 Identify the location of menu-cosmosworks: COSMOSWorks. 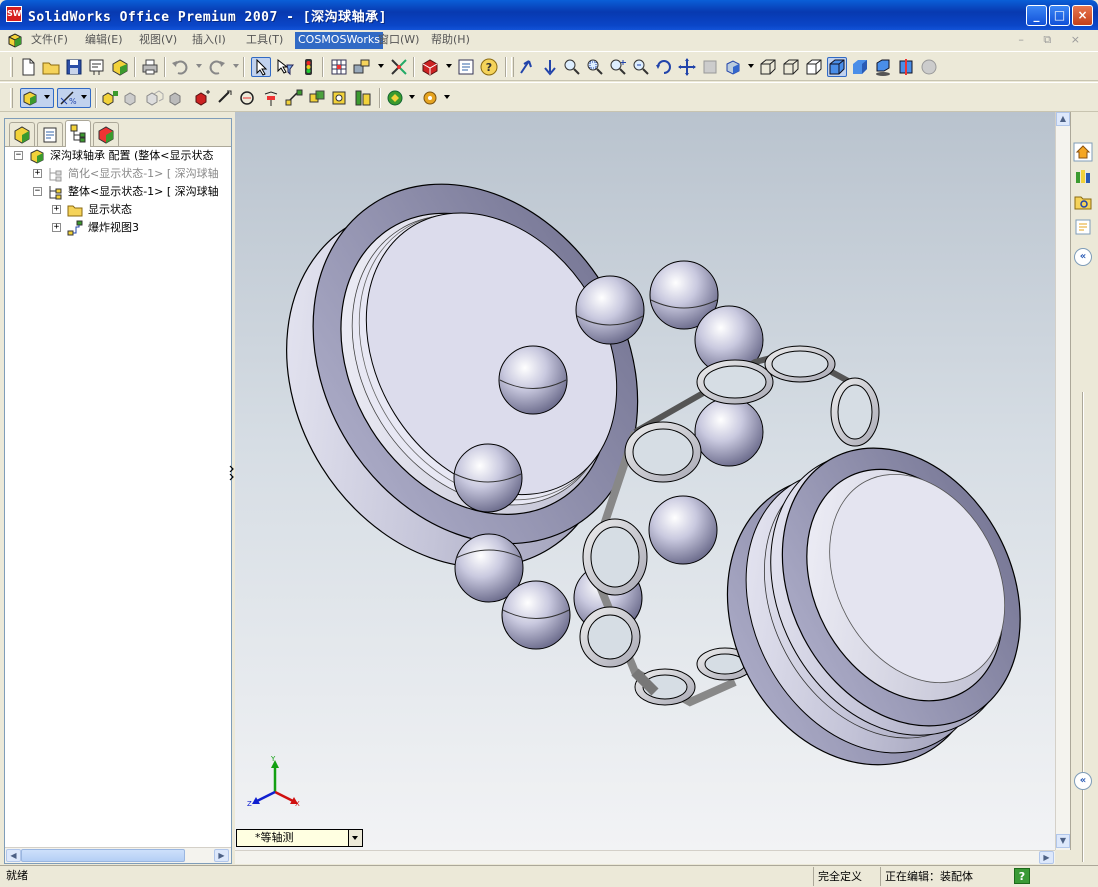
(339, 40).